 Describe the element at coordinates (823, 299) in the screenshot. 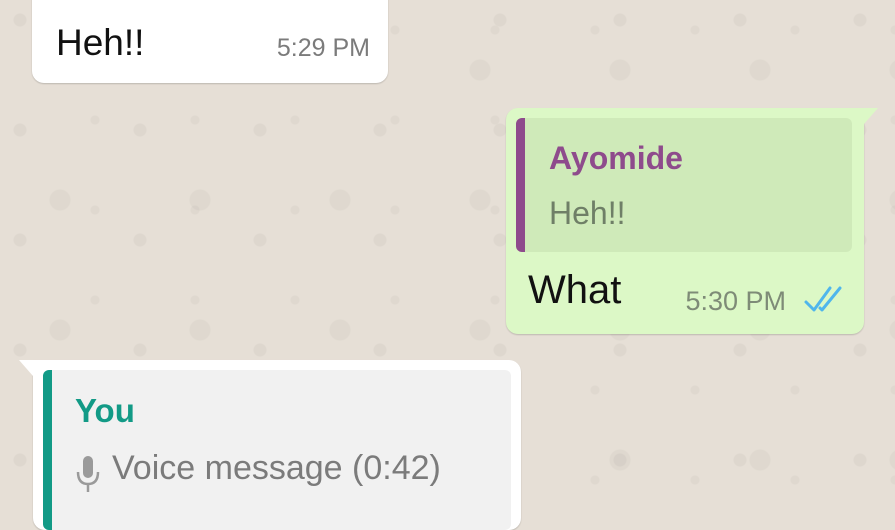

I see `double-check-read-icon` at that location.